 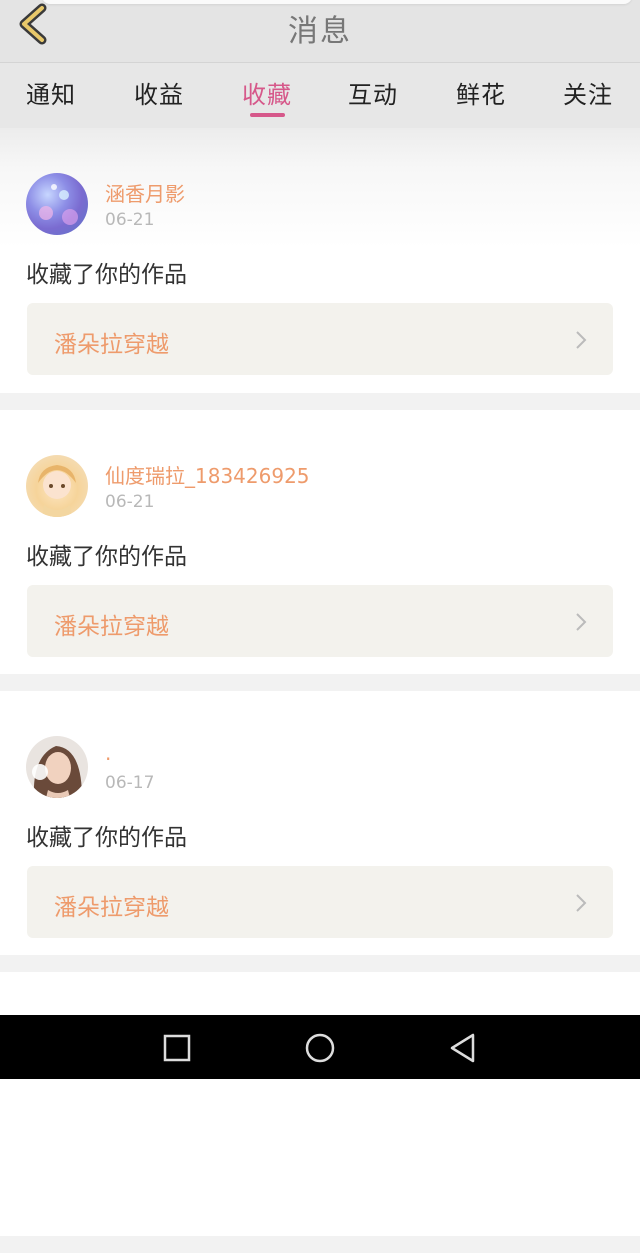 What do you see at coordinates (177, 1048) in the screenshot?
I see `square-icon` at bounding box center [177, 1048].